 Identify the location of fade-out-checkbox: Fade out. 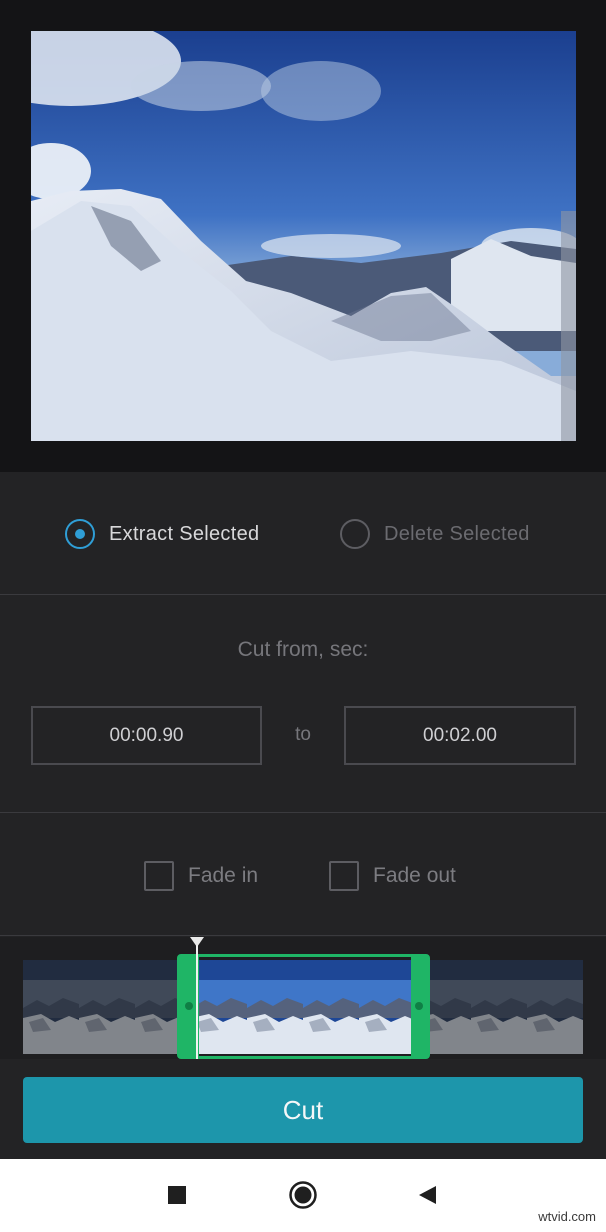
(392, 876).